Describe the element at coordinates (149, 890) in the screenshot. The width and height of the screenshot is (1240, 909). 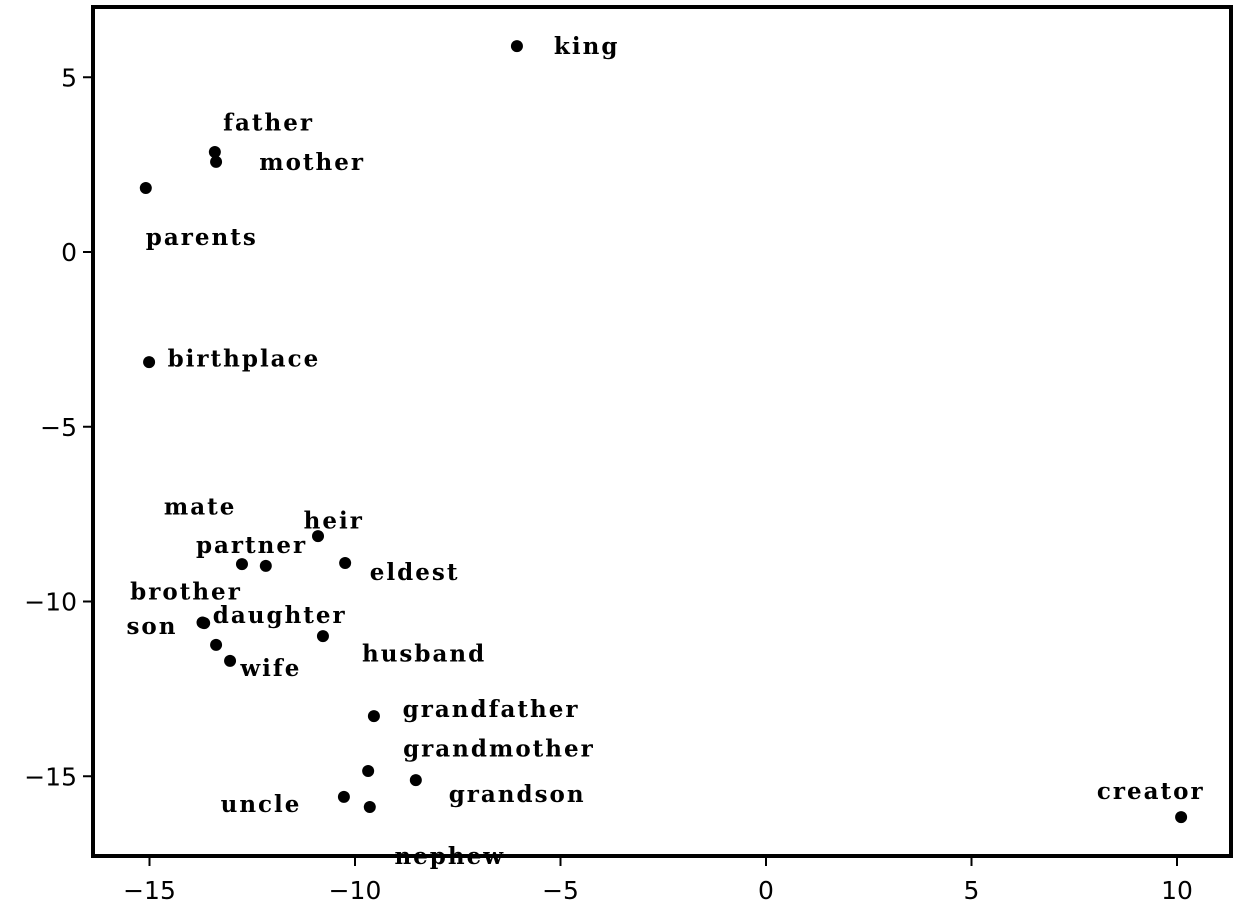
I see `x-tick-label: −15` at that location.